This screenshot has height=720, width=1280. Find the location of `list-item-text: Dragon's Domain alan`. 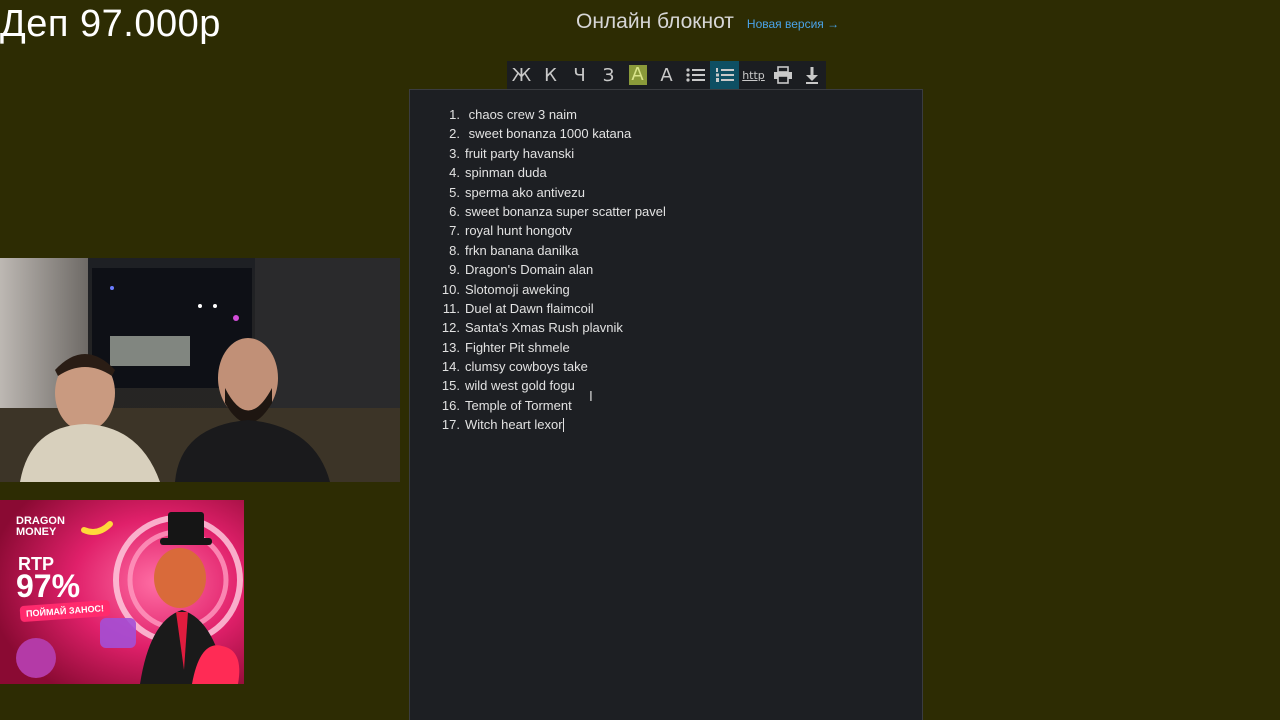

list-item-text: Dragon's Domain alan is located at coordinates (529, 270).